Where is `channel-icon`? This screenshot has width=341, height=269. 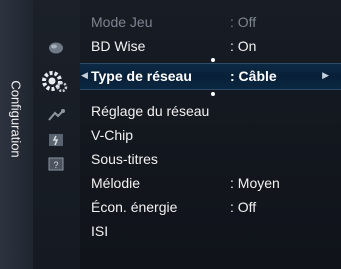
channel-icon is located at coordinates (56, 140).